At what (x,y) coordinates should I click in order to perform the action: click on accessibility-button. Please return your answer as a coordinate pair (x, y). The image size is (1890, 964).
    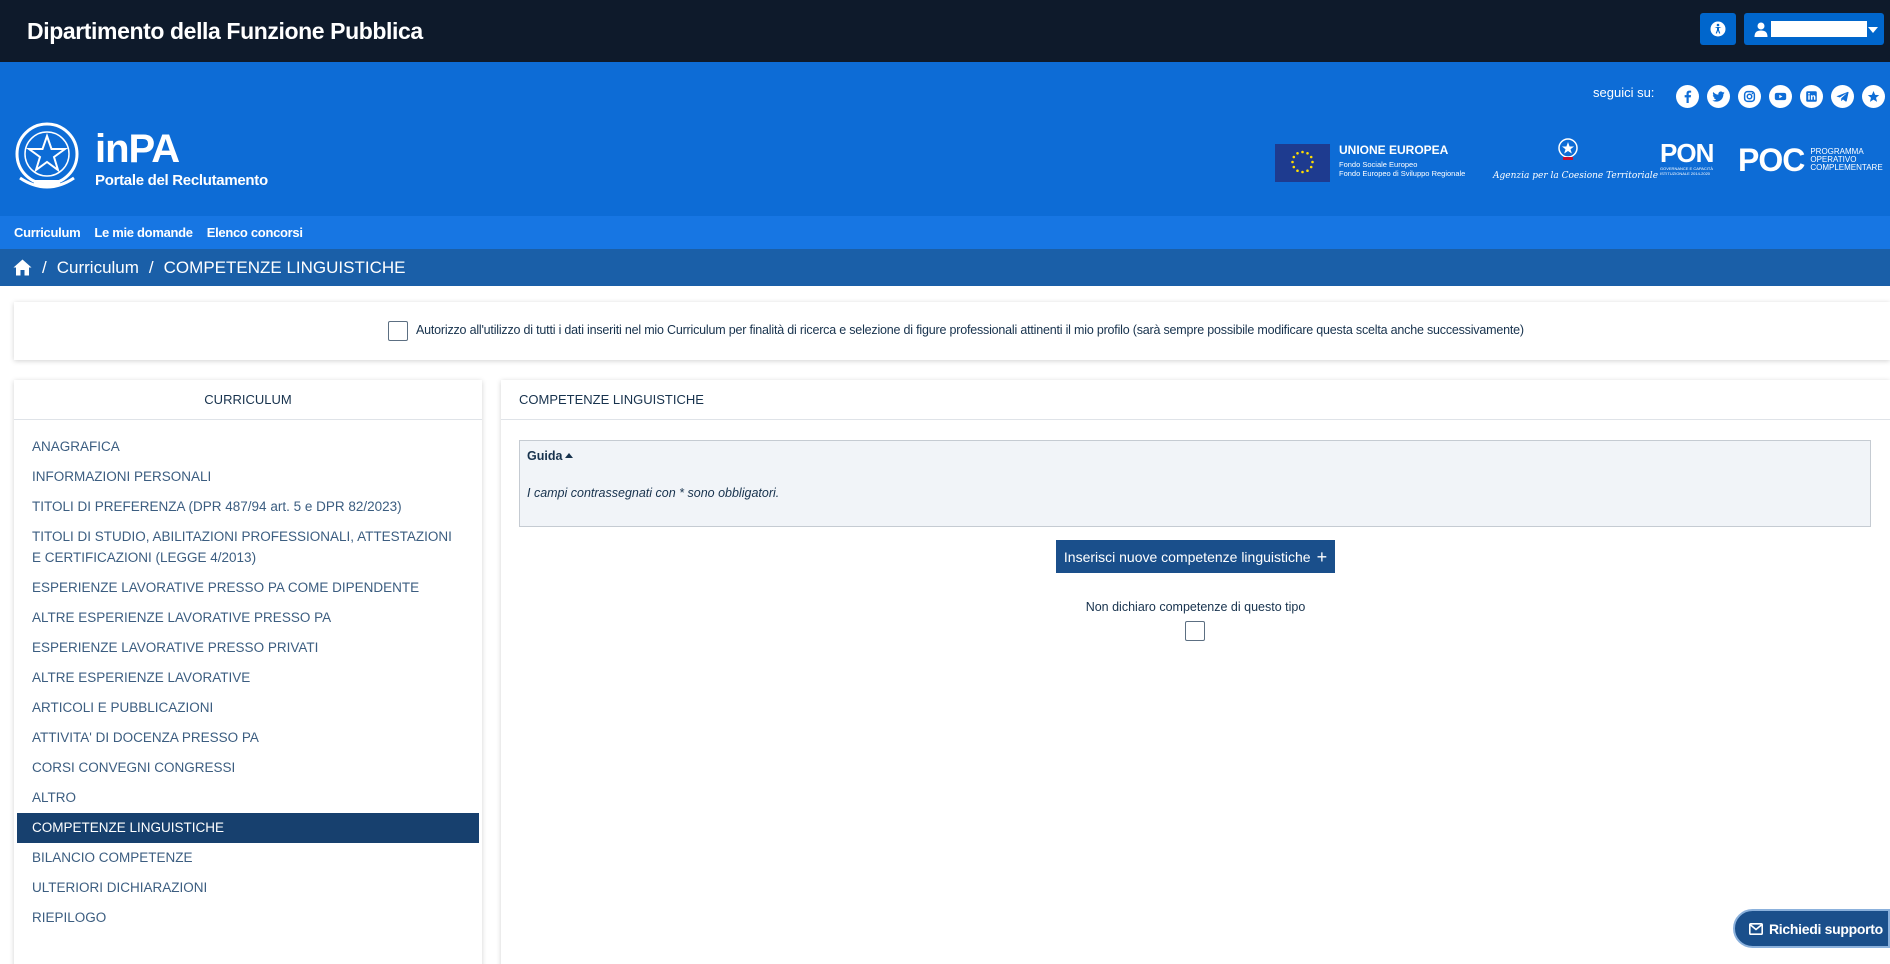
    Looking at the image, I should click on (1718, 29).